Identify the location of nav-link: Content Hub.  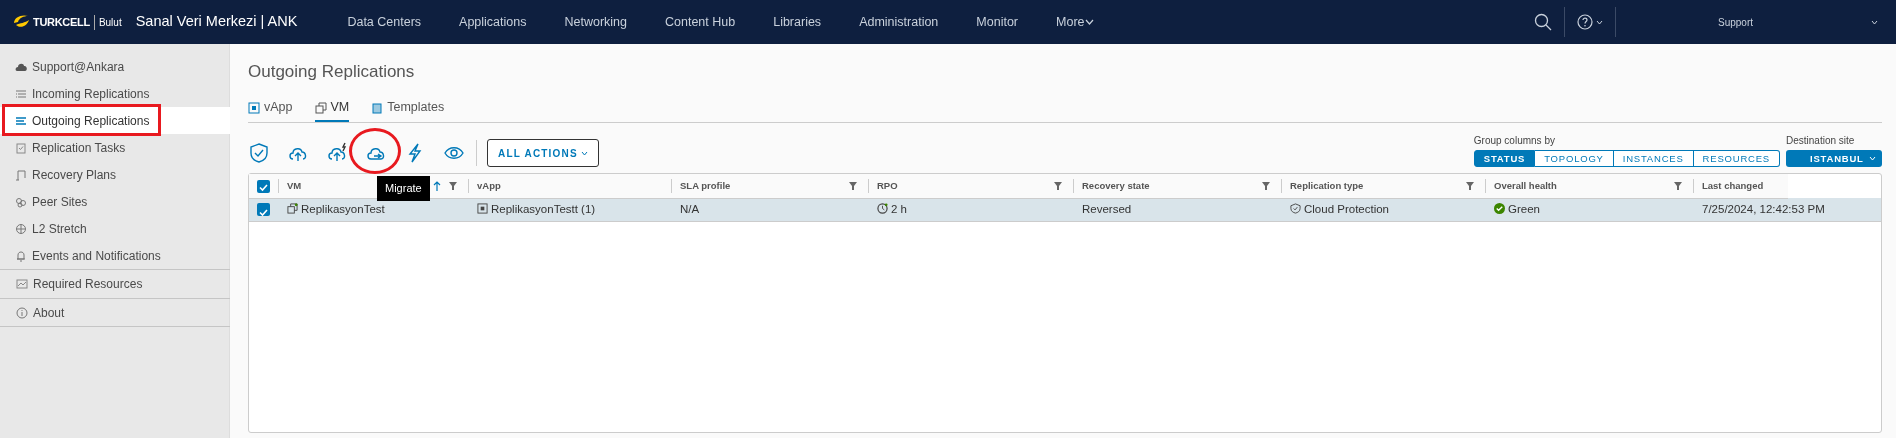
(700, 22).